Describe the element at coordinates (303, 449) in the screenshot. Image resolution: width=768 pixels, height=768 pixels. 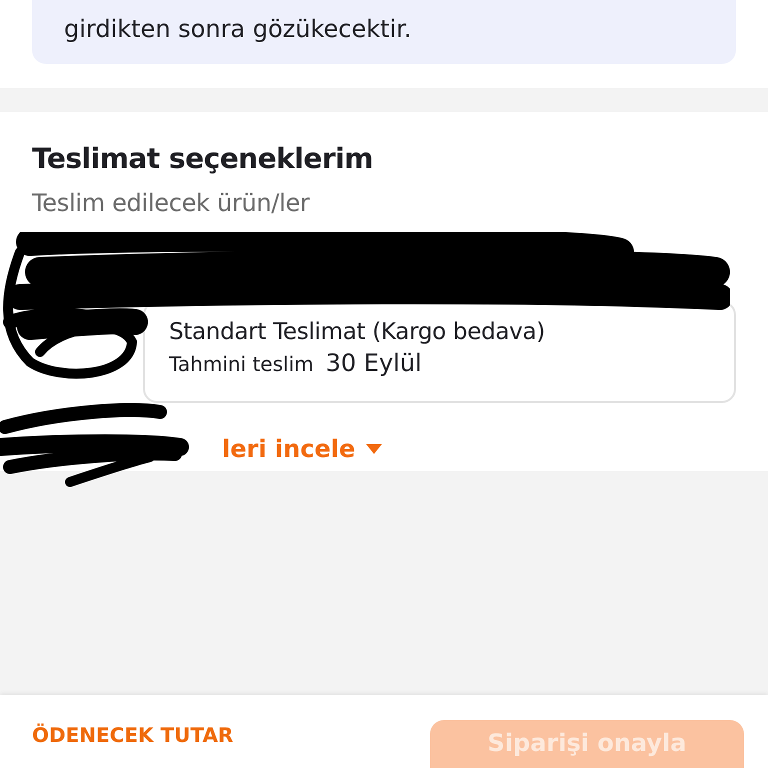
I see `review-link: leri incele` at that location.